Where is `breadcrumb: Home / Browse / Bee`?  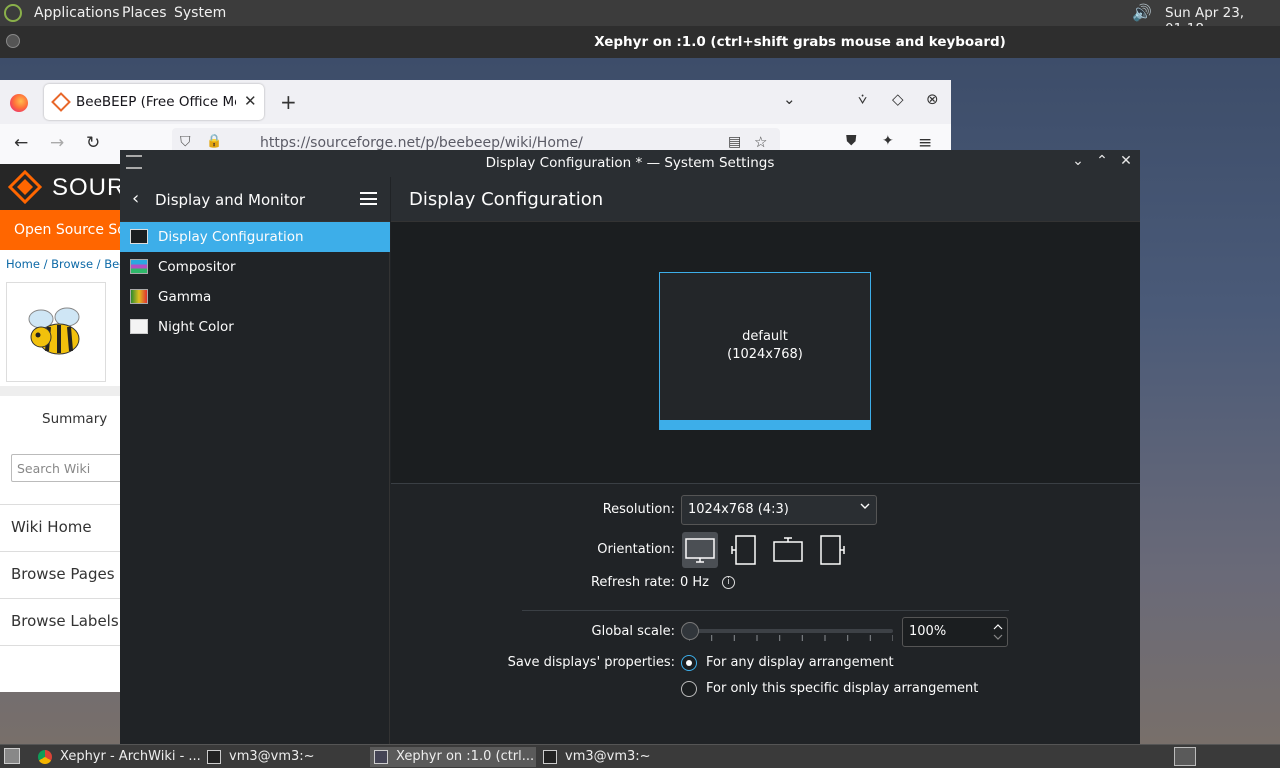 breadcrumb: Home / Browse / Bee is located at coordinates (66, 264).